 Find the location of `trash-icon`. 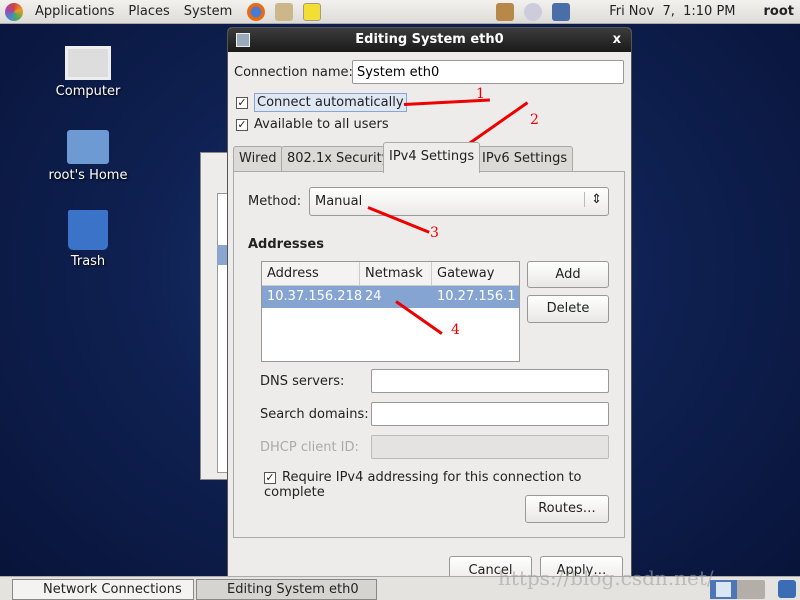

trash-icon is located at coordinates (88, 230).